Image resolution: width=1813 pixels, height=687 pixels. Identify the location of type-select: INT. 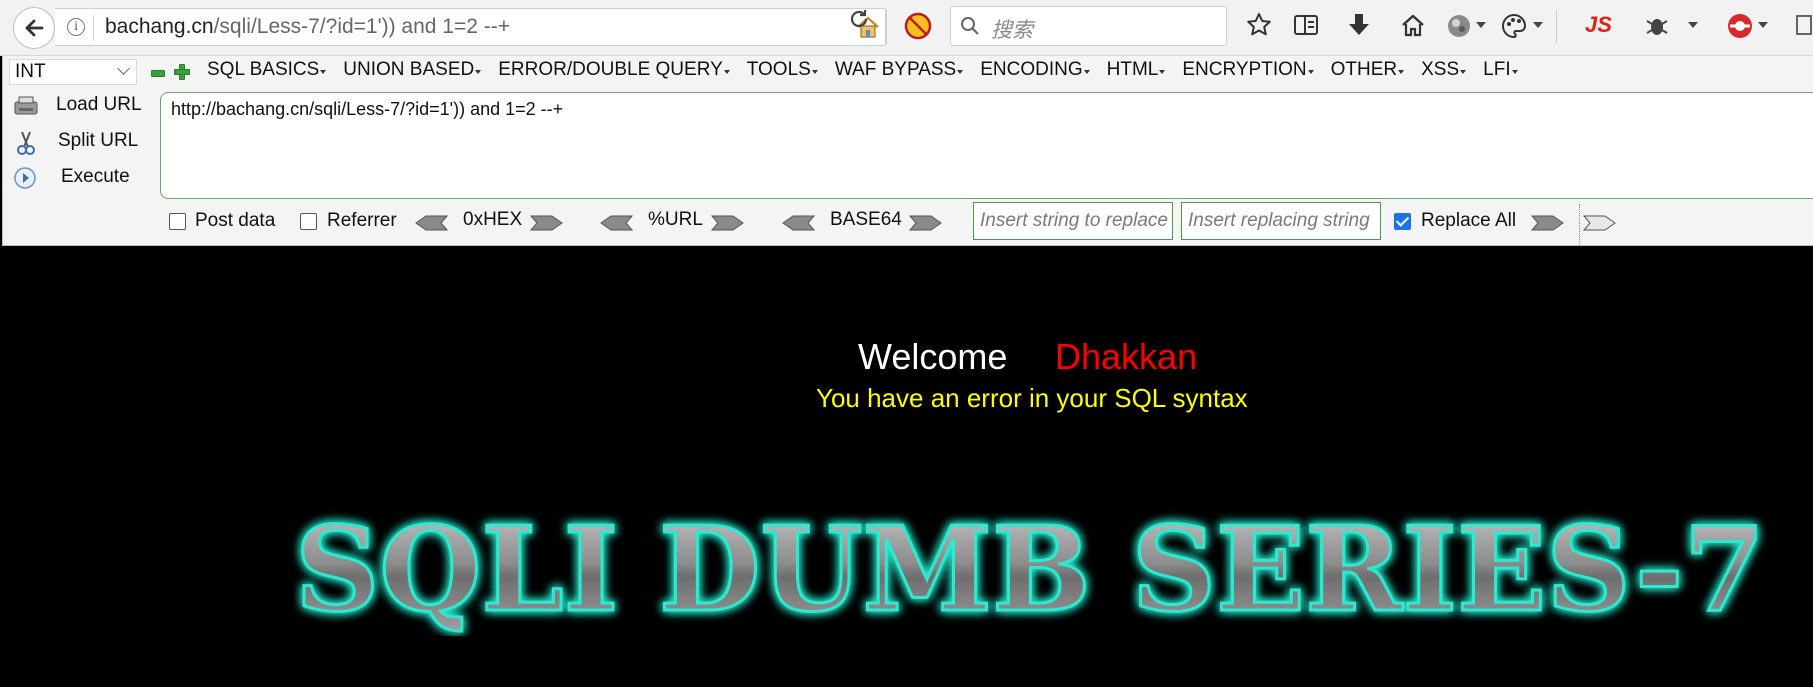
(73, 72).